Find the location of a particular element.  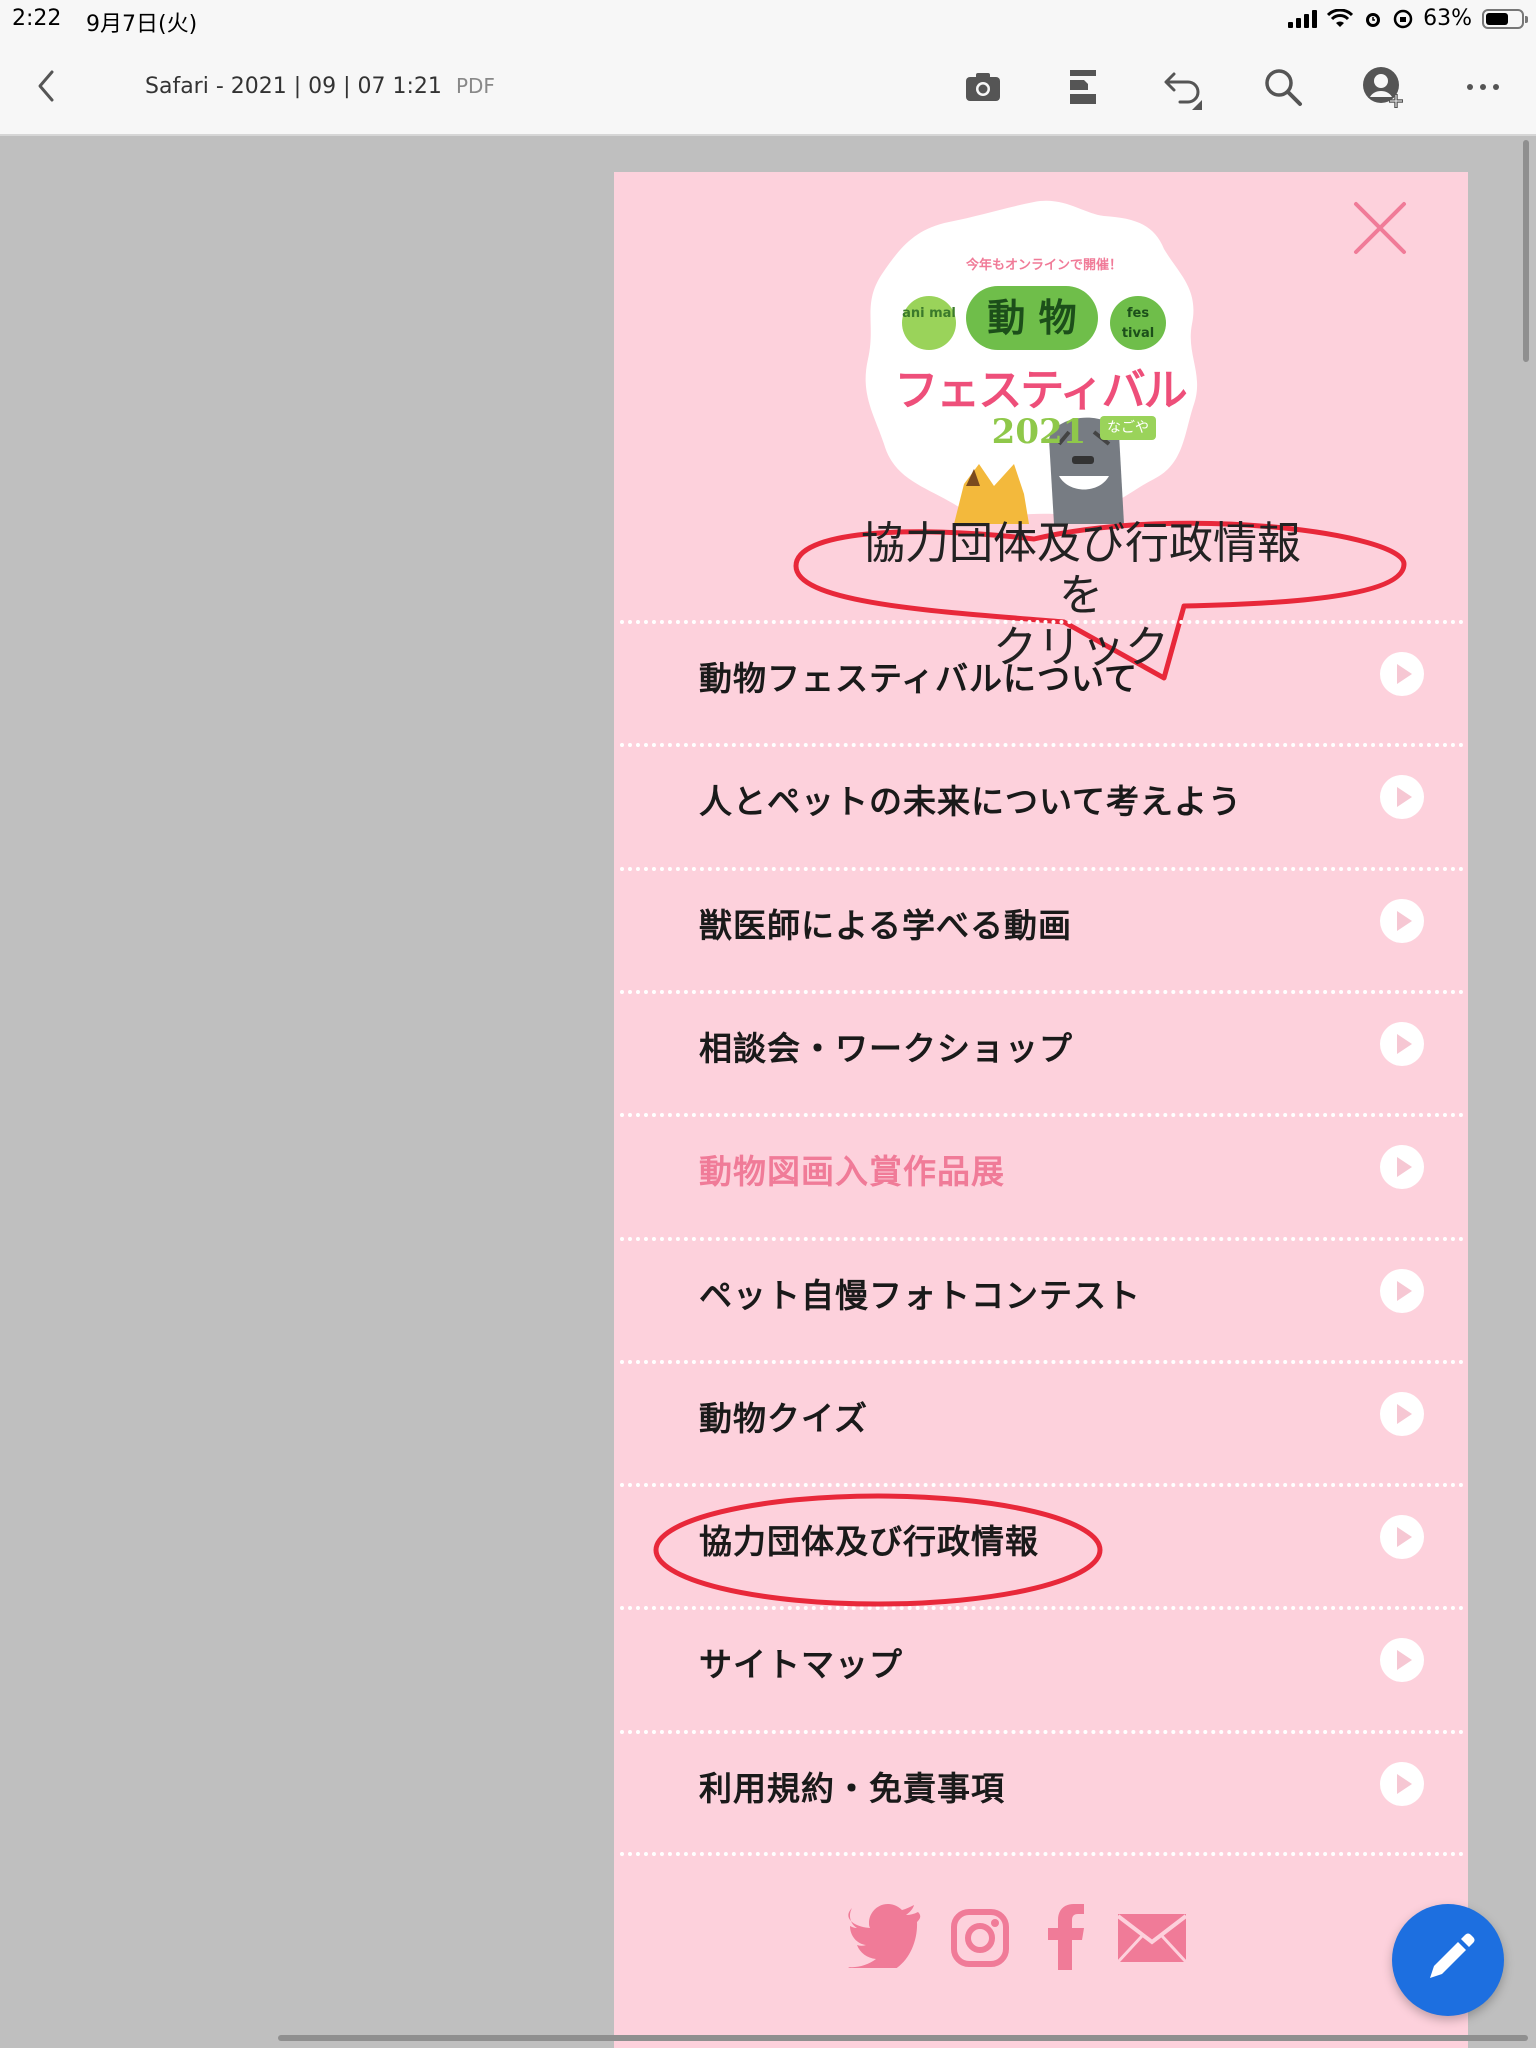

menu-item: 動物図画入賞作品展 is located at coordinates (1041, 1174).